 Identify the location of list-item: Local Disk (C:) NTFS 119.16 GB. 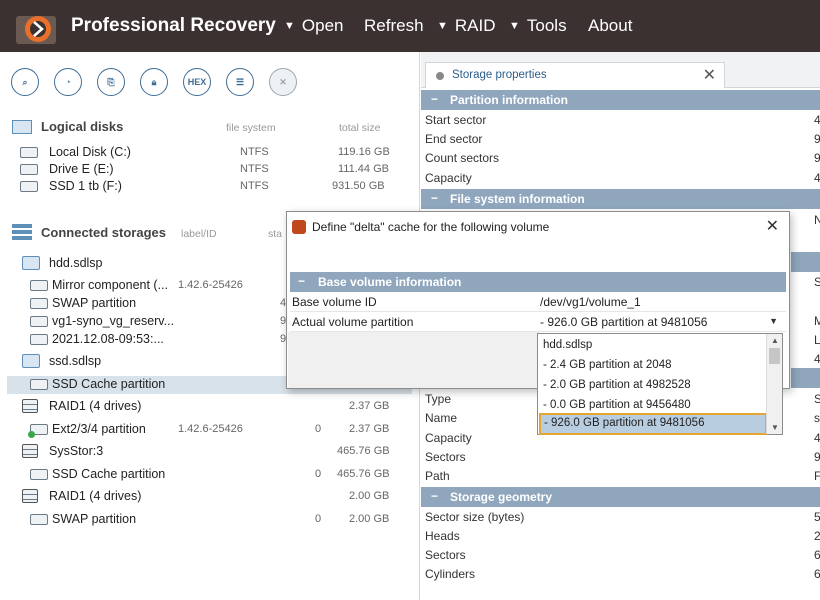
(206, 153).